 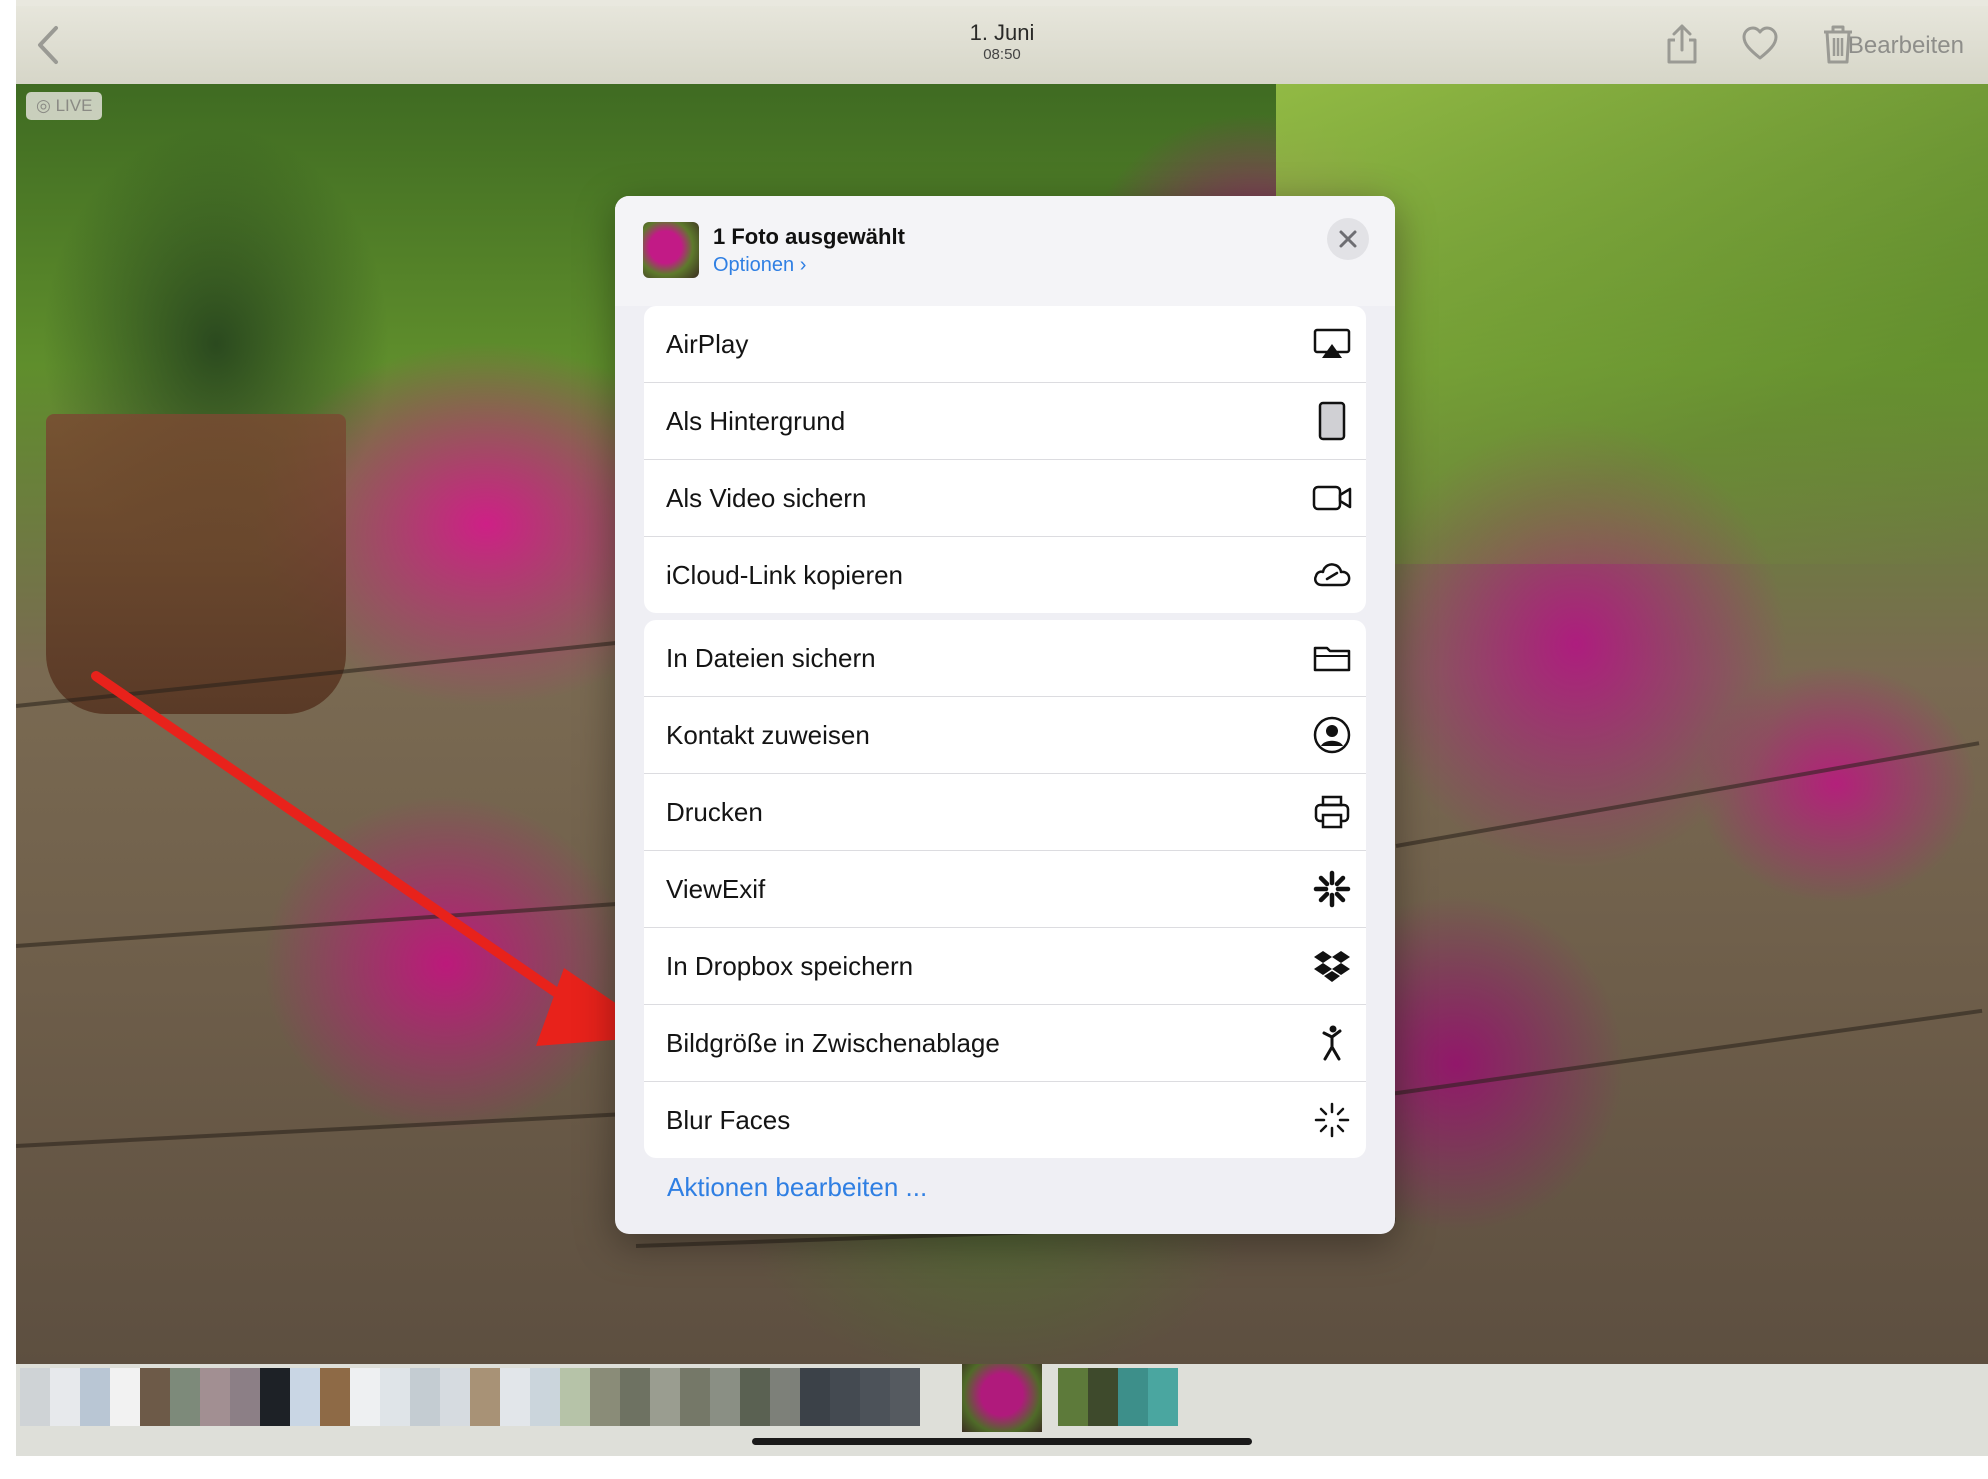 What do you see at coordinates (803, 265) in the screenshot?
I see `chevron-right-icon: ›` at bounding box center [803, 265].